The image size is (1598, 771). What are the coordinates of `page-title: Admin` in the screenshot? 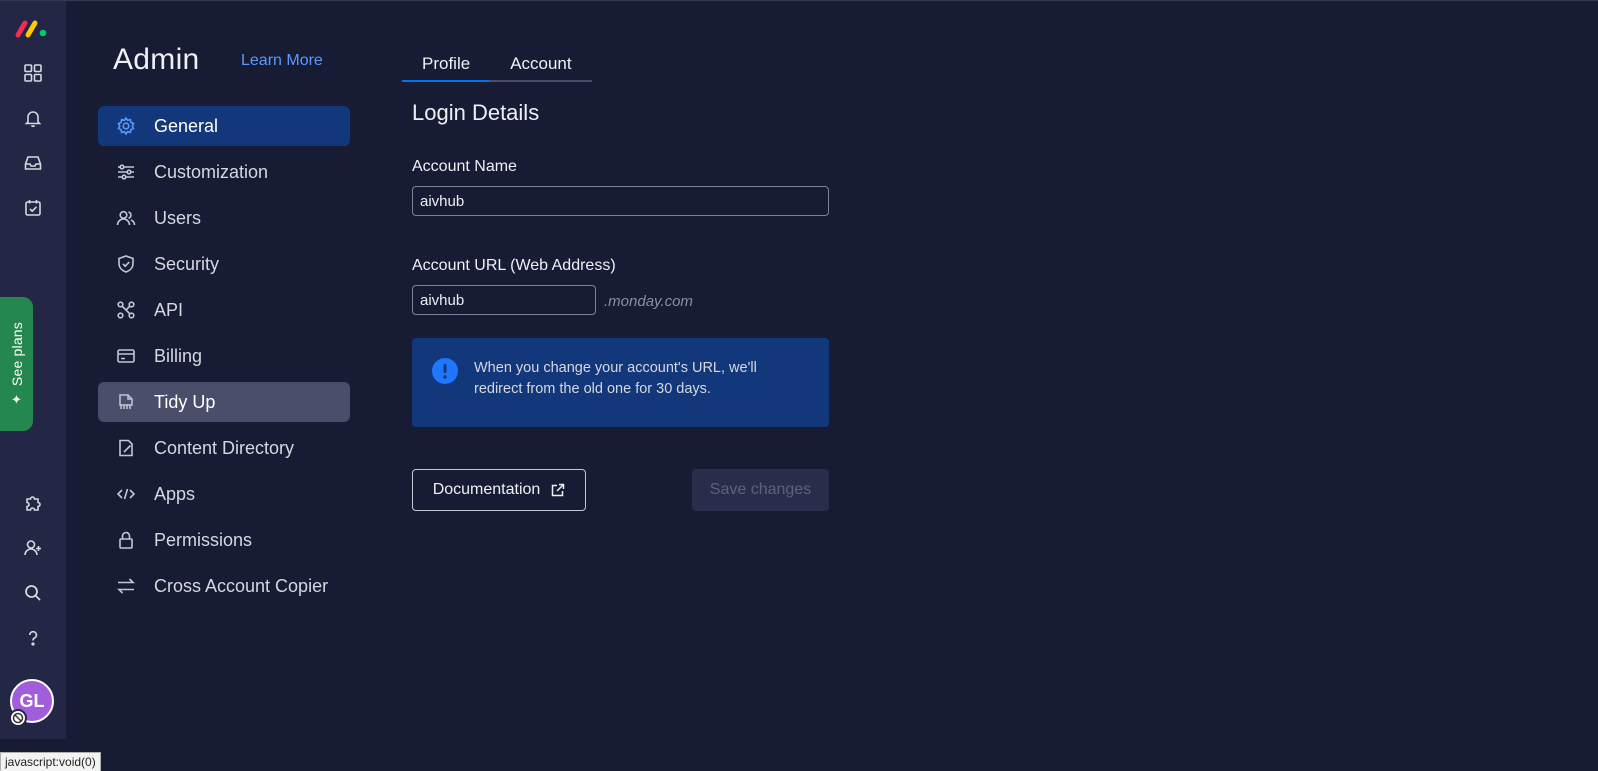 It's located at (156, 59).